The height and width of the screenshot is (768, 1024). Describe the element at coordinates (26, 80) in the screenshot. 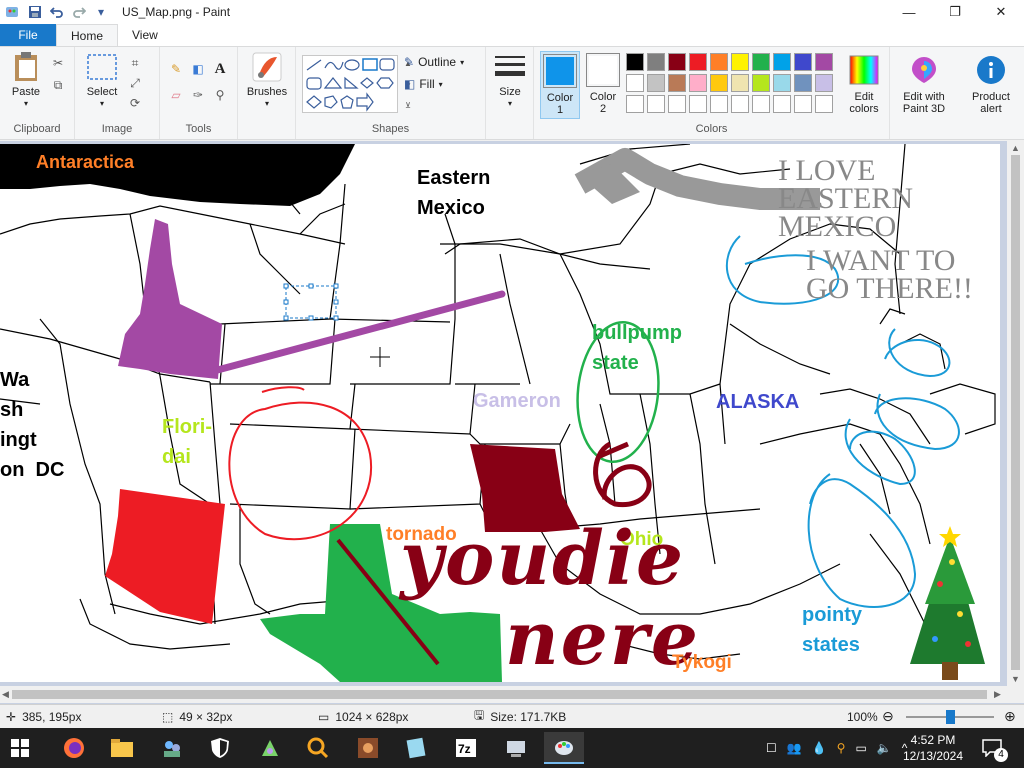

I see `paste-button: Paste ▾` at that location.